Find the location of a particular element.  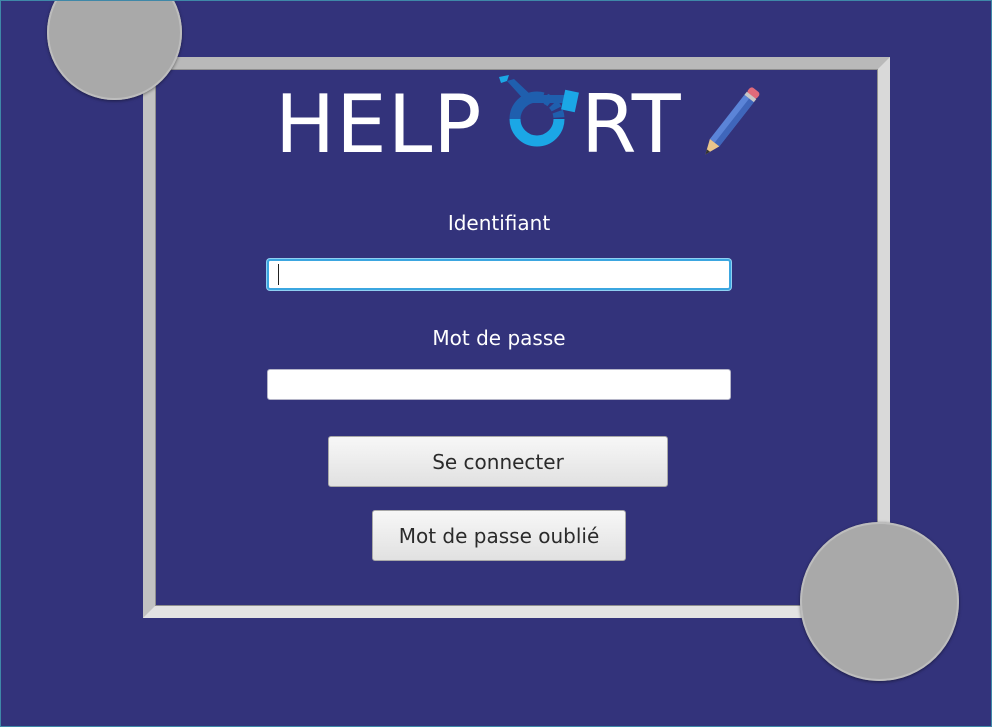

logo-text-left: HELP is located at coordinates (379, 124).